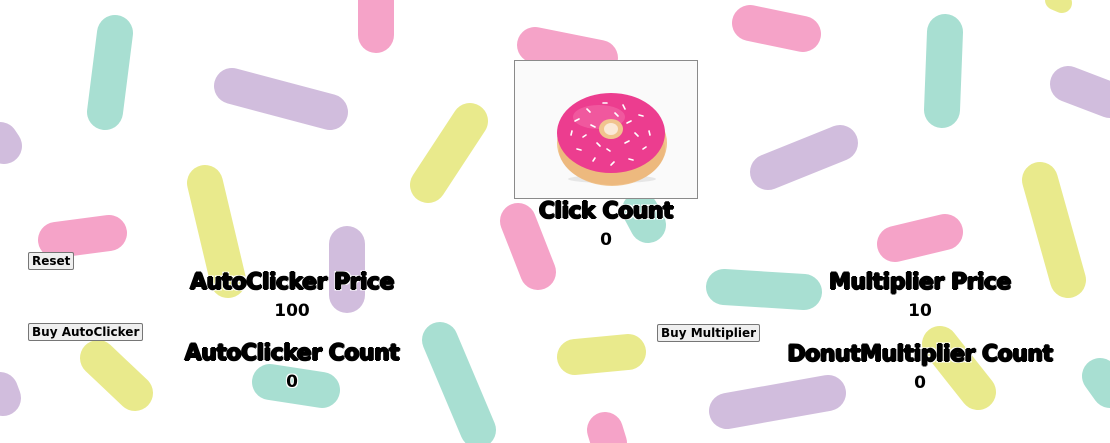  Describe the element at coordinates (920, 311) in the screenshot. I see `multiplier-price-value: 10` at that location.